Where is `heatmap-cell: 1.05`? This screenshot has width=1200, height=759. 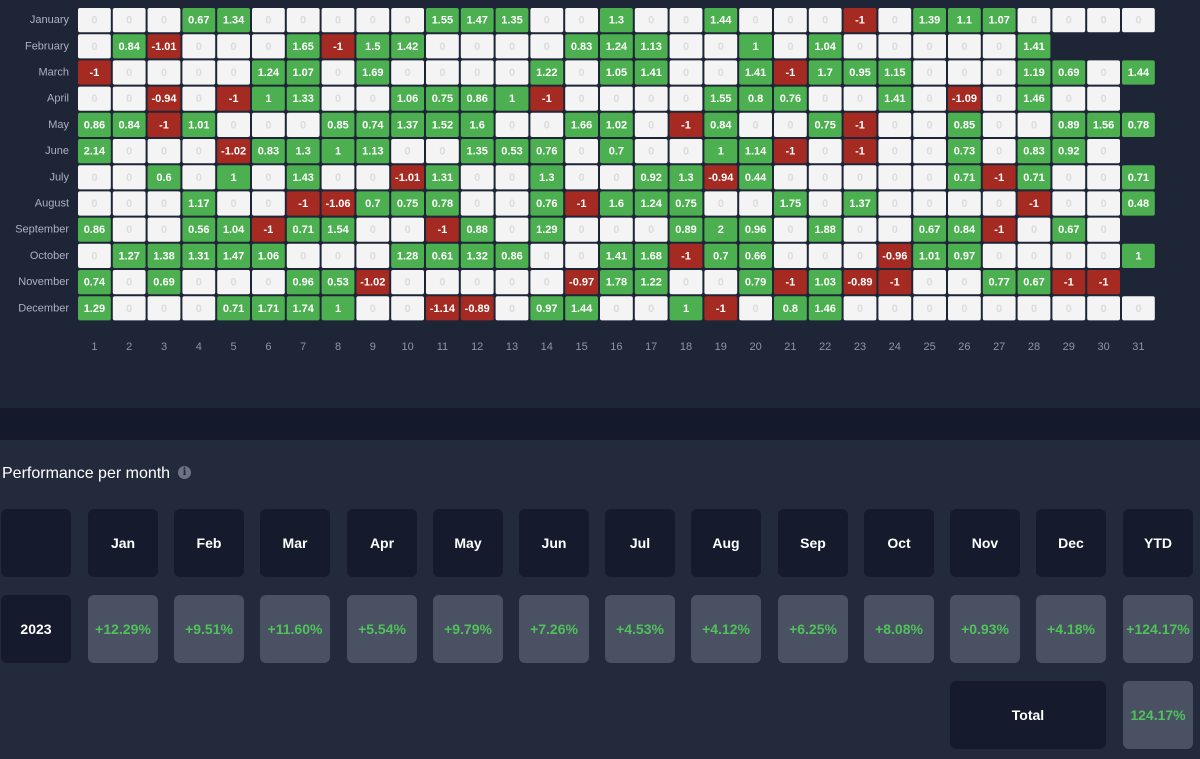 heatmap-cell: 1.05 is located at coordinates (616, 72).